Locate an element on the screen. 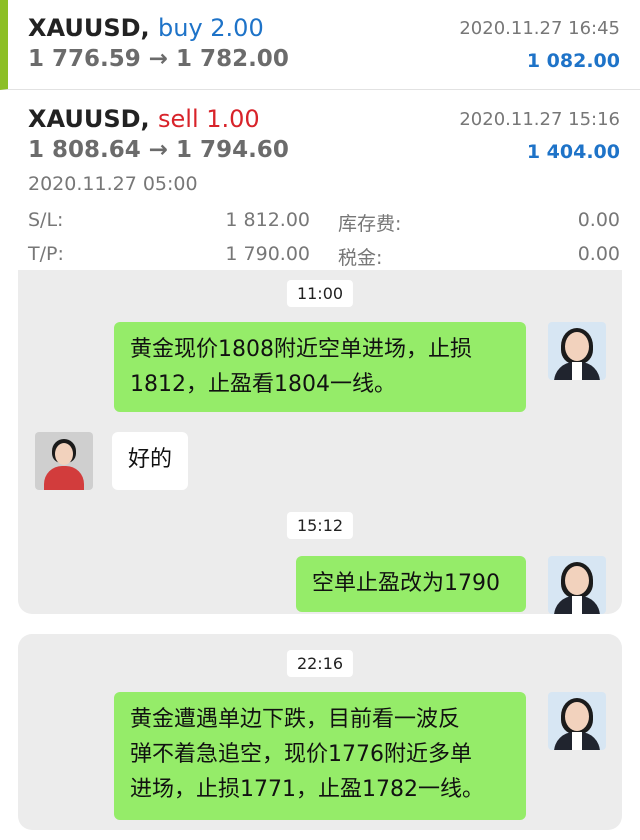 The image size is (640, 840). chat-timestamp: 22:16 is located at coordinates (320, 663).